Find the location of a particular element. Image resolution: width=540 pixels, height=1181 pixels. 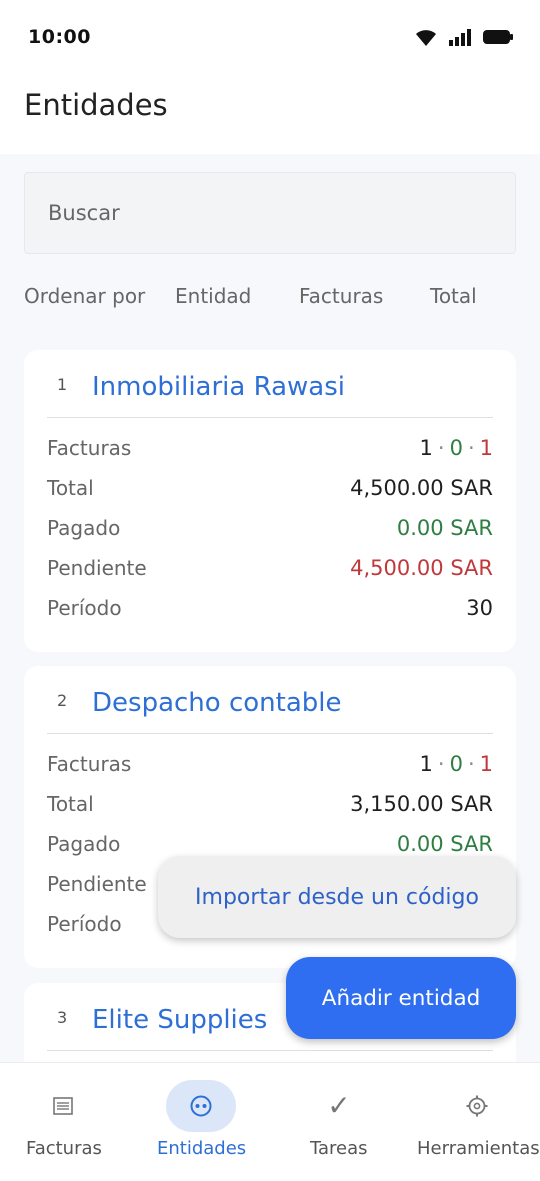

entity-index: 1 is located at coordinates (62, 384).